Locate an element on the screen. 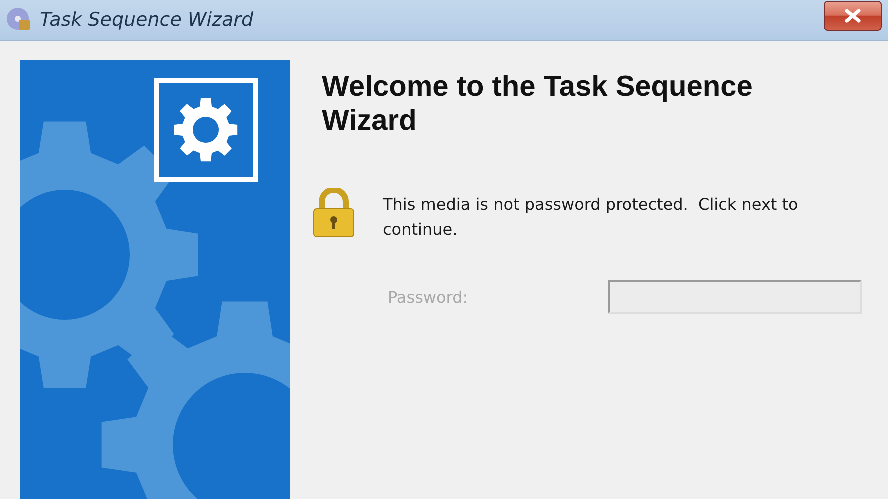 The height and width of the screenshot is (499, 888). close-button is located at coordinates (853, 16).